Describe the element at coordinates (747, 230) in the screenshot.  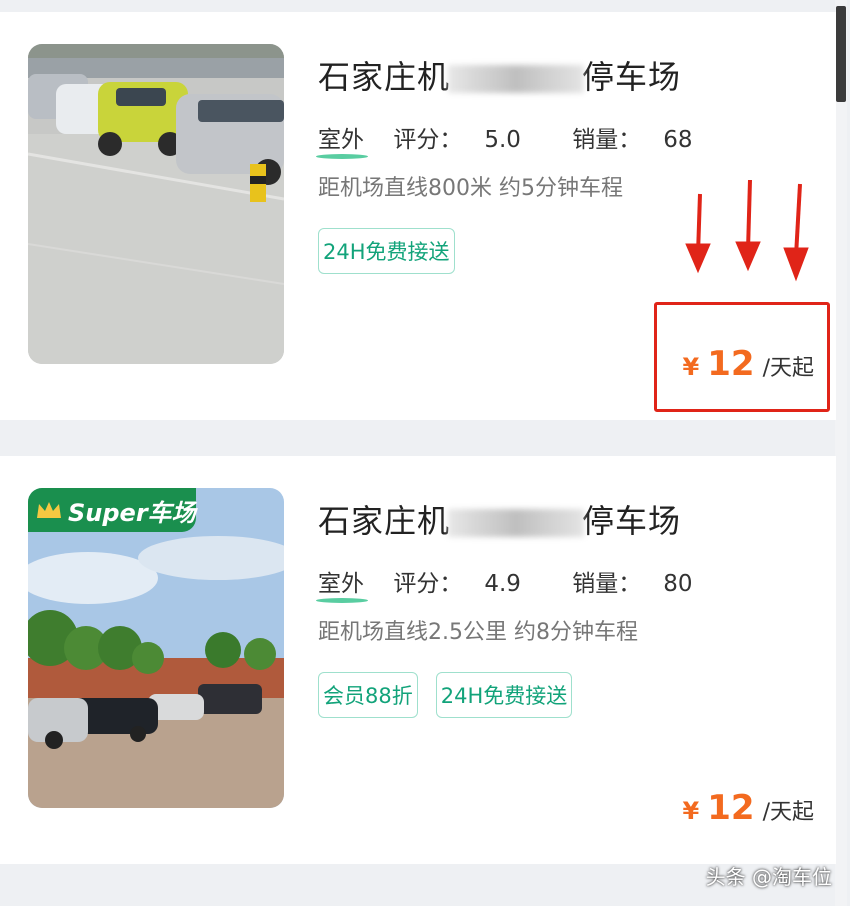
I see `annotation-arrows` at that location.